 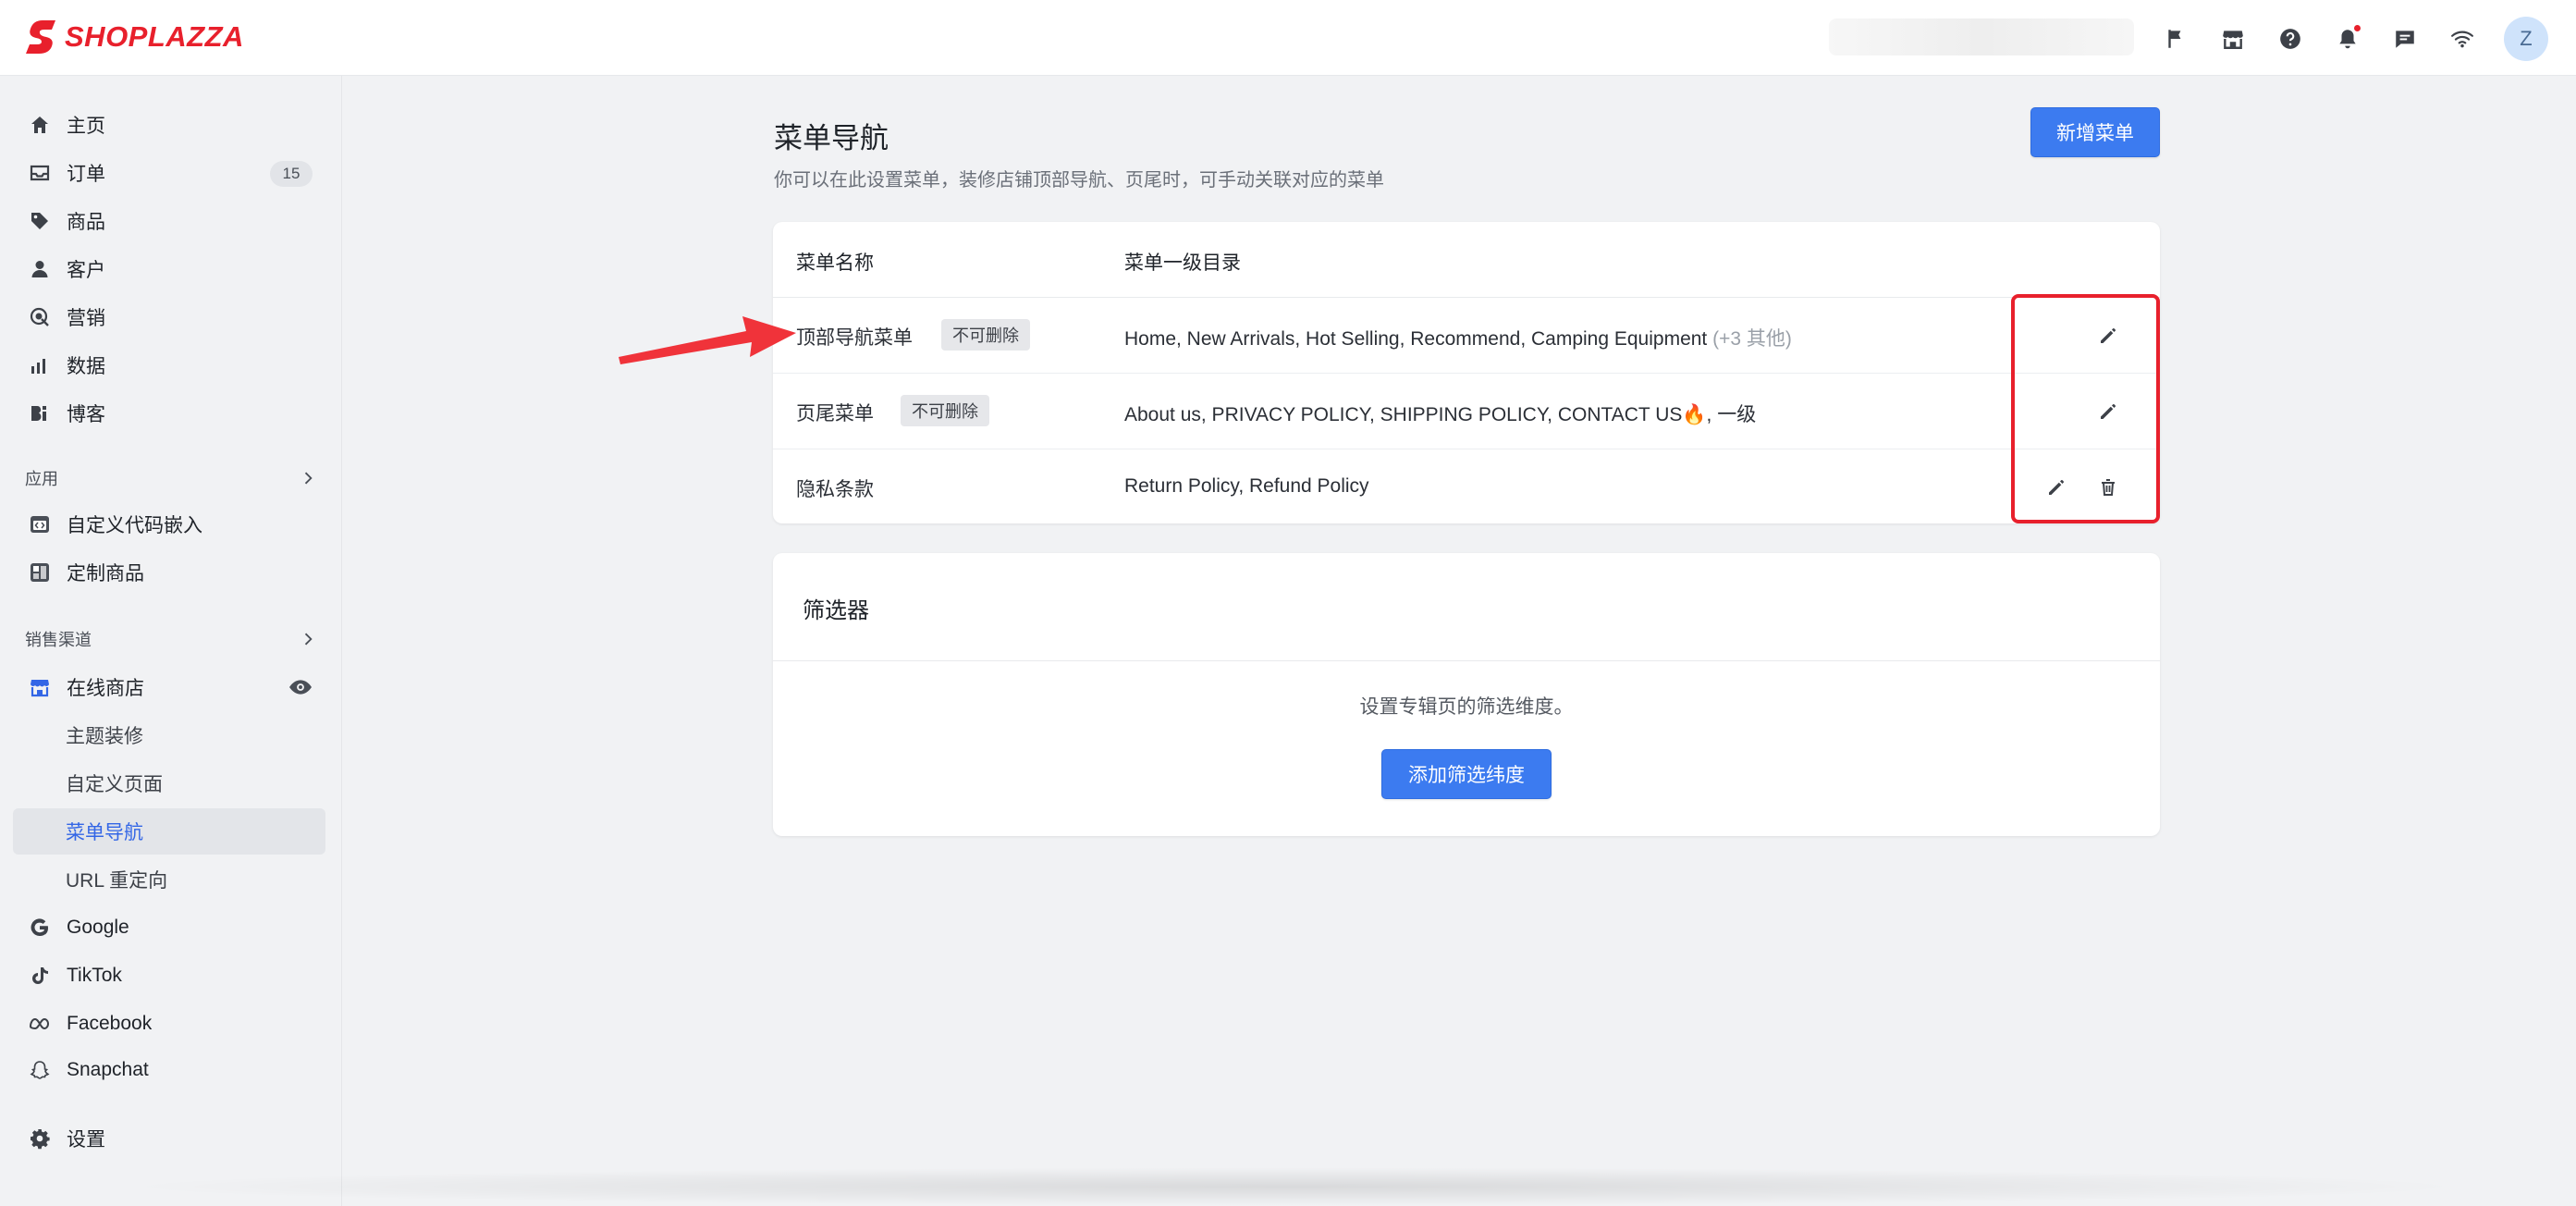 What do you see at coordinates (169, 927) in the screenshot?
I see `sidebar-item-google: Google` at bounding box center [169, 927].